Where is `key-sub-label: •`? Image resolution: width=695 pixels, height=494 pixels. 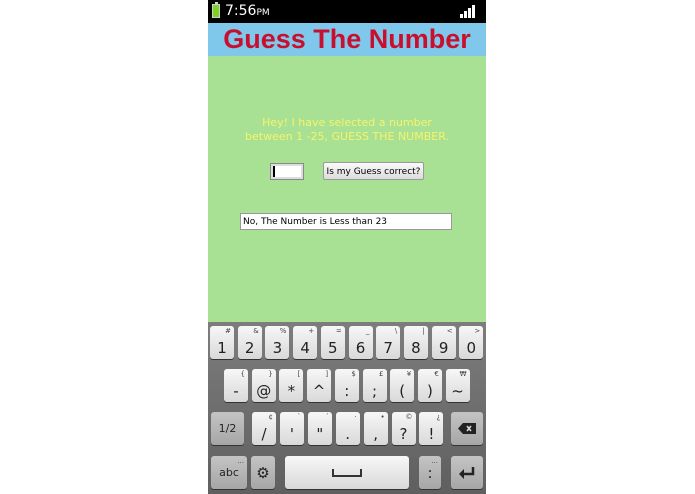 key-sub-label: • is located at coordinates (382, 417).